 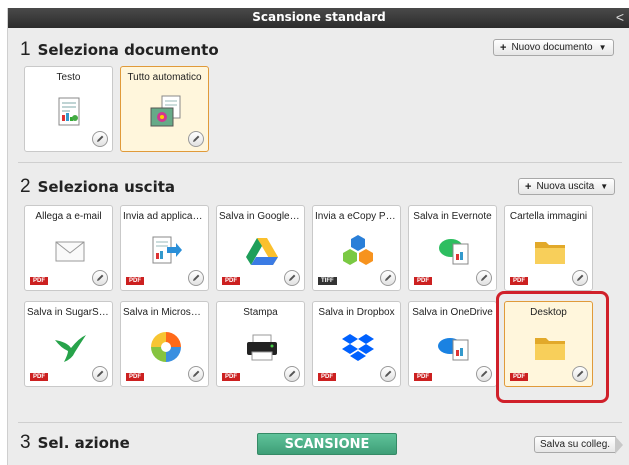 I want to click on dropbox-icon, so click(x=358, y=347).